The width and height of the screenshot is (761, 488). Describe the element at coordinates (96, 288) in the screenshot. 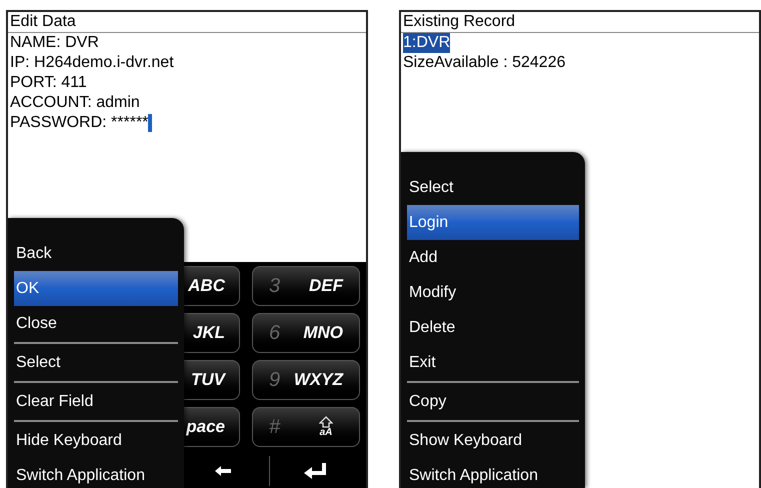

I see `menu-item: OK` at that location.